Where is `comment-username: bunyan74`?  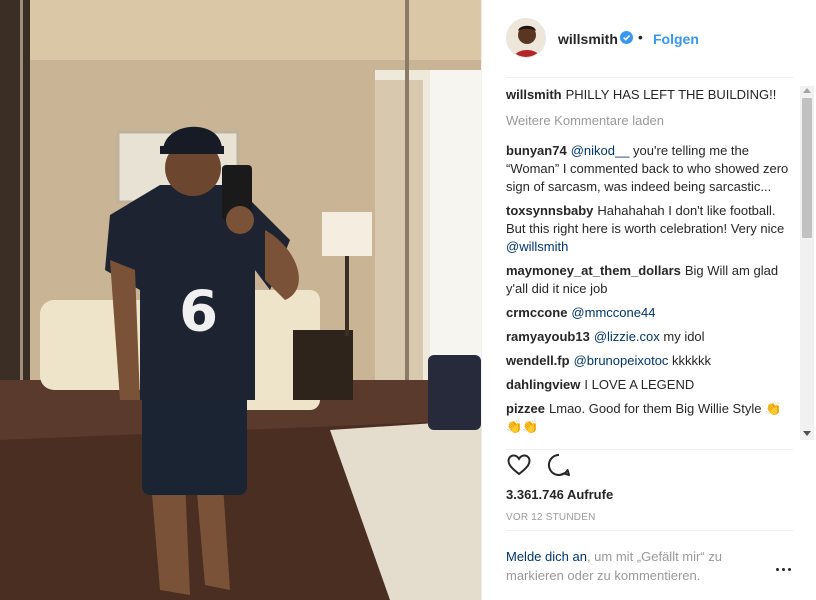
comment-username: bunyan74 is located at coordinates (536, 150).